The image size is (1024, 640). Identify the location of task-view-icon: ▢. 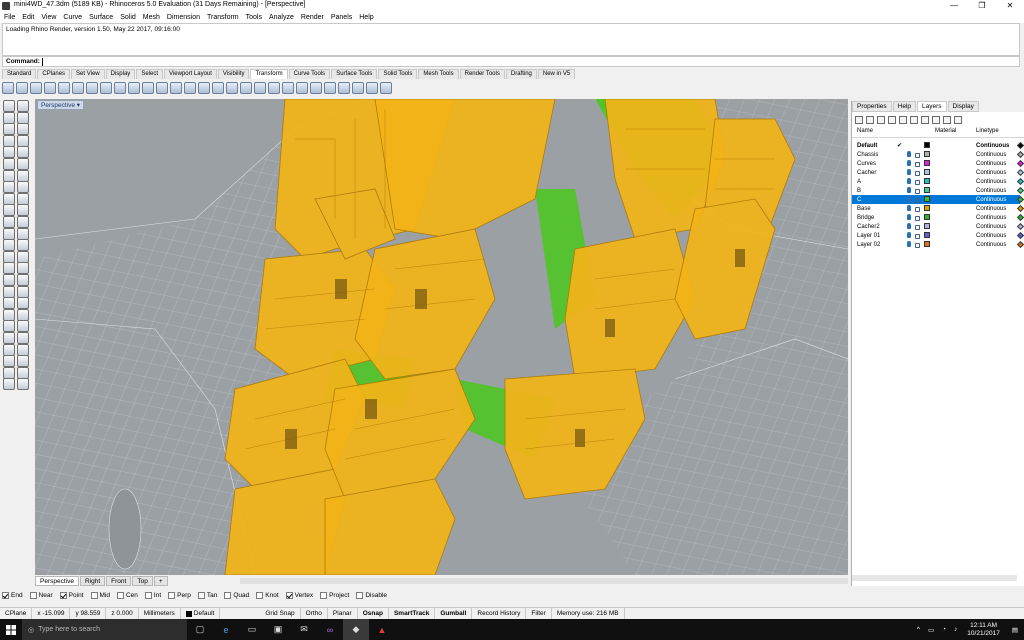
(200, 629).